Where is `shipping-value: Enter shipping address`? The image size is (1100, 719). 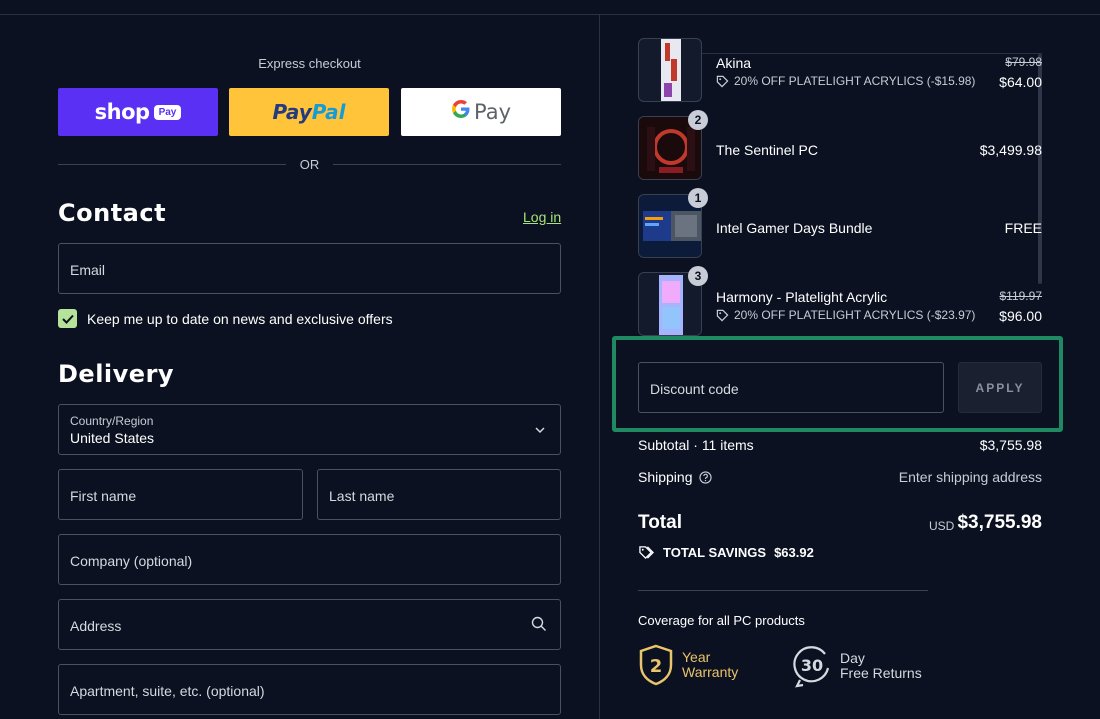
shipping-value: Enter shipping address is located at coordinates (970, 477).